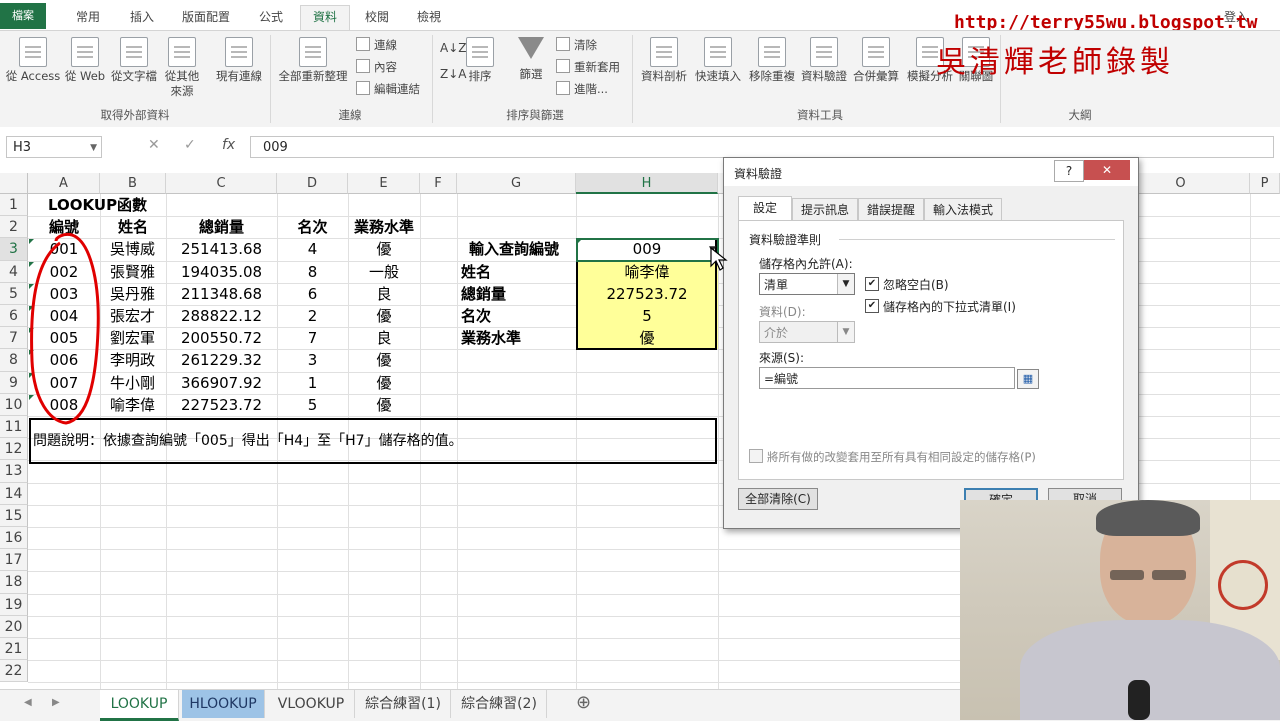  Describe the element at coordinates (576, 45) in the screenshot. I see `clear-filter-button: 清除` at that location.